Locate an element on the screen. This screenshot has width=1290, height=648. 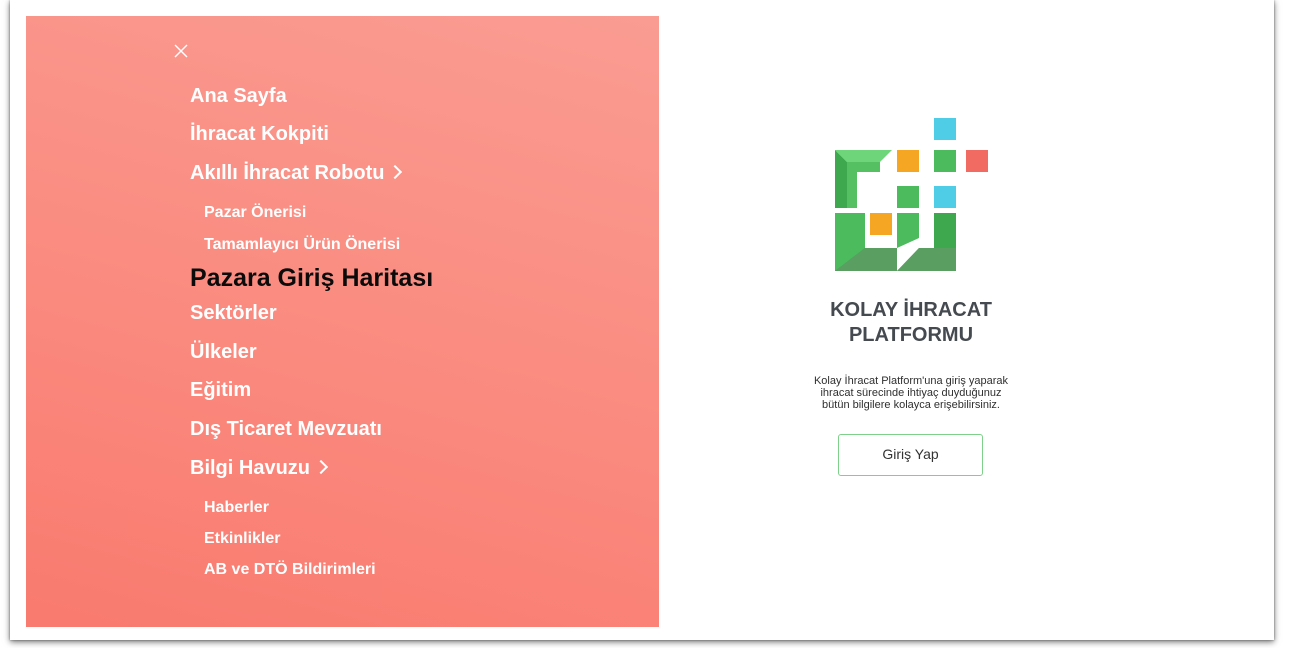
nav-item-label: Ana Sayfa is located at coordinates (238, 96).